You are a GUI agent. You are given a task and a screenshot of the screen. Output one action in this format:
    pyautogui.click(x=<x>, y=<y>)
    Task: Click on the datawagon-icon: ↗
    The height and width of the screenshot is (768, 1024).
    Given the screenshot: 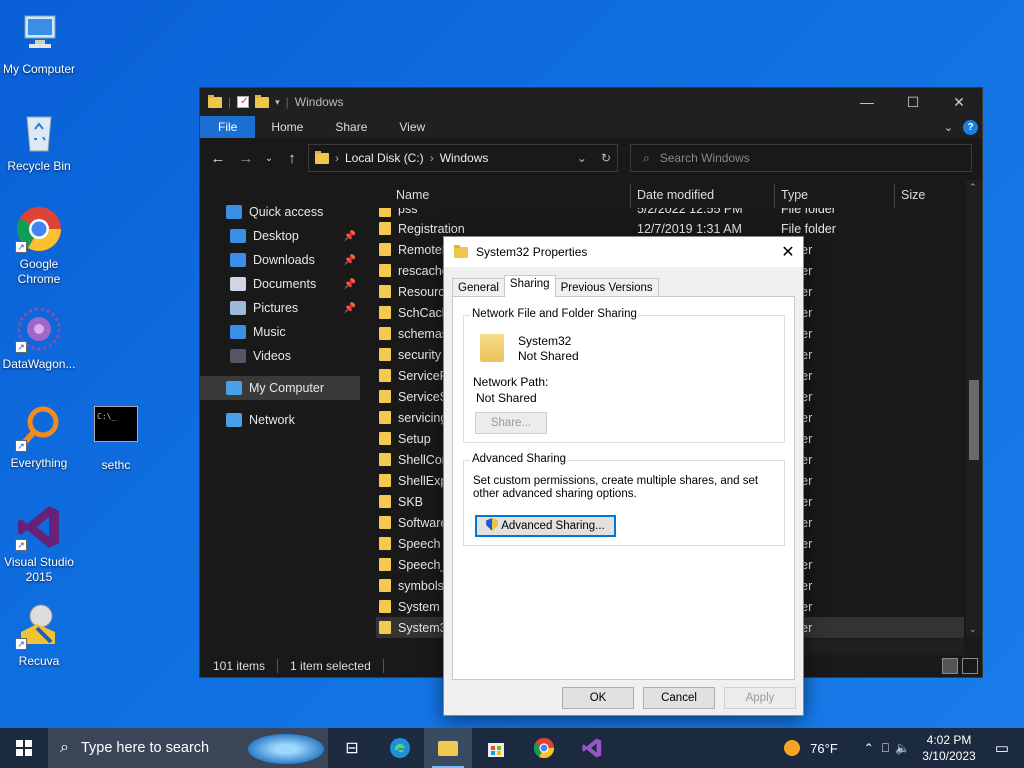 What is the action you would take?
    pyautogui.click(x=39, y=329)
    